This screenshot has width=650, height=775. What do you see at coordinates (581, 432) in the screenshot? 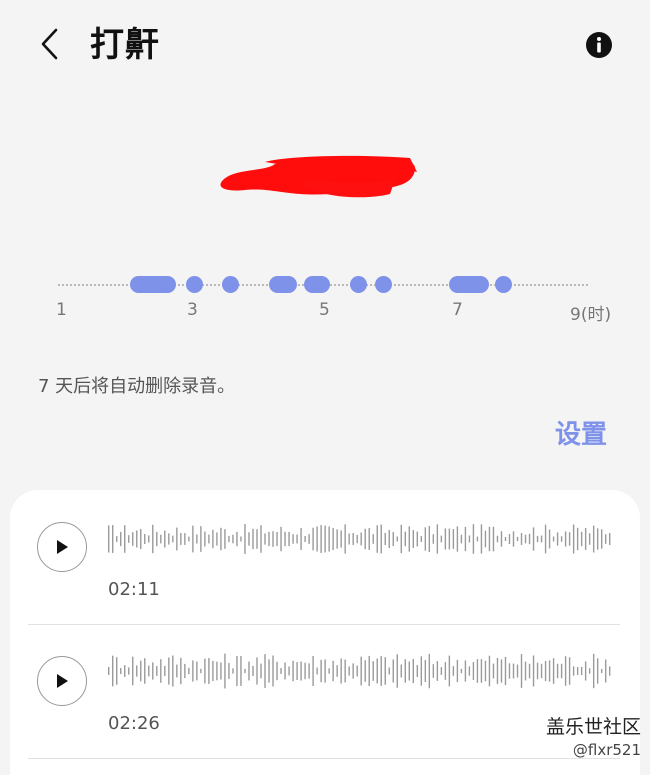
I see `settings-button: 设置` at bounding box center [581, 432].